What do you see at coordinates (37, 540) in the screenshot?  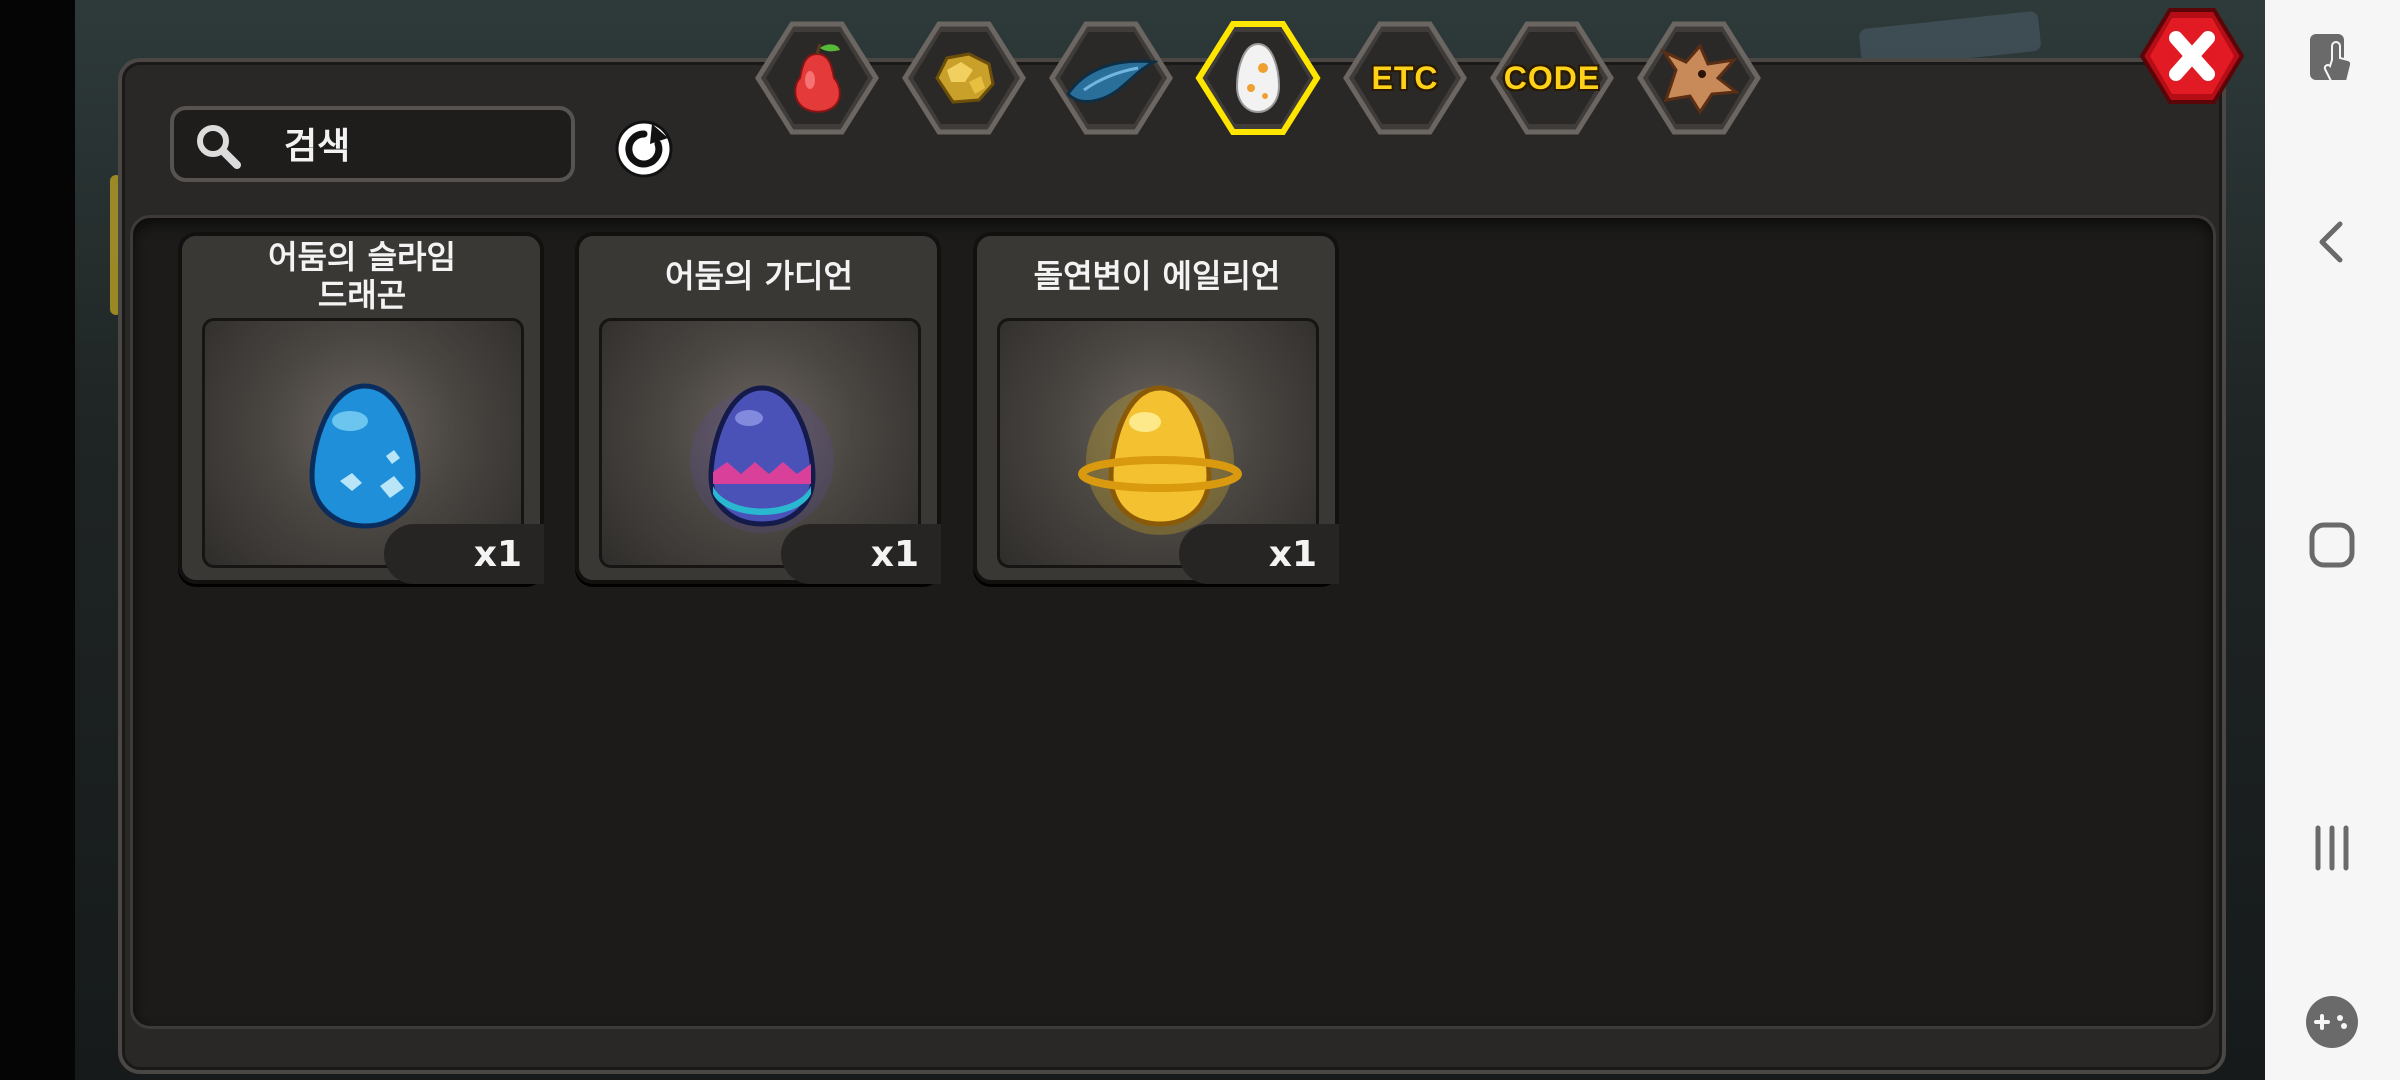 I see `left-letterbox` at bounding box center [37, 540].